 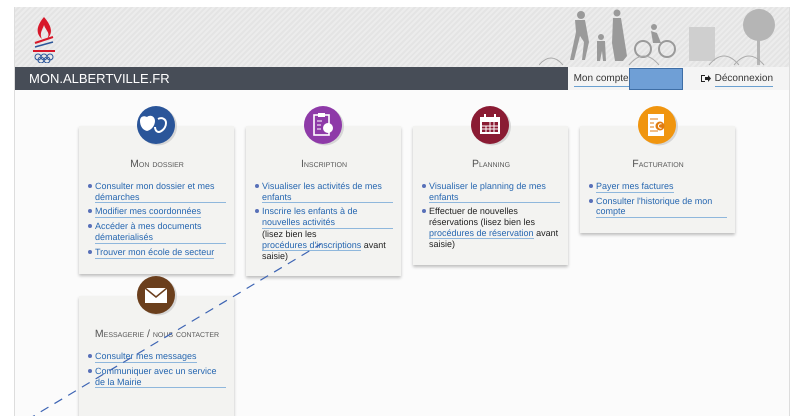 What do you see at coordinates (146, 357) in the screenshot?
I see `menu-link: Consulter mes messages` at bounding box center [146, 357].